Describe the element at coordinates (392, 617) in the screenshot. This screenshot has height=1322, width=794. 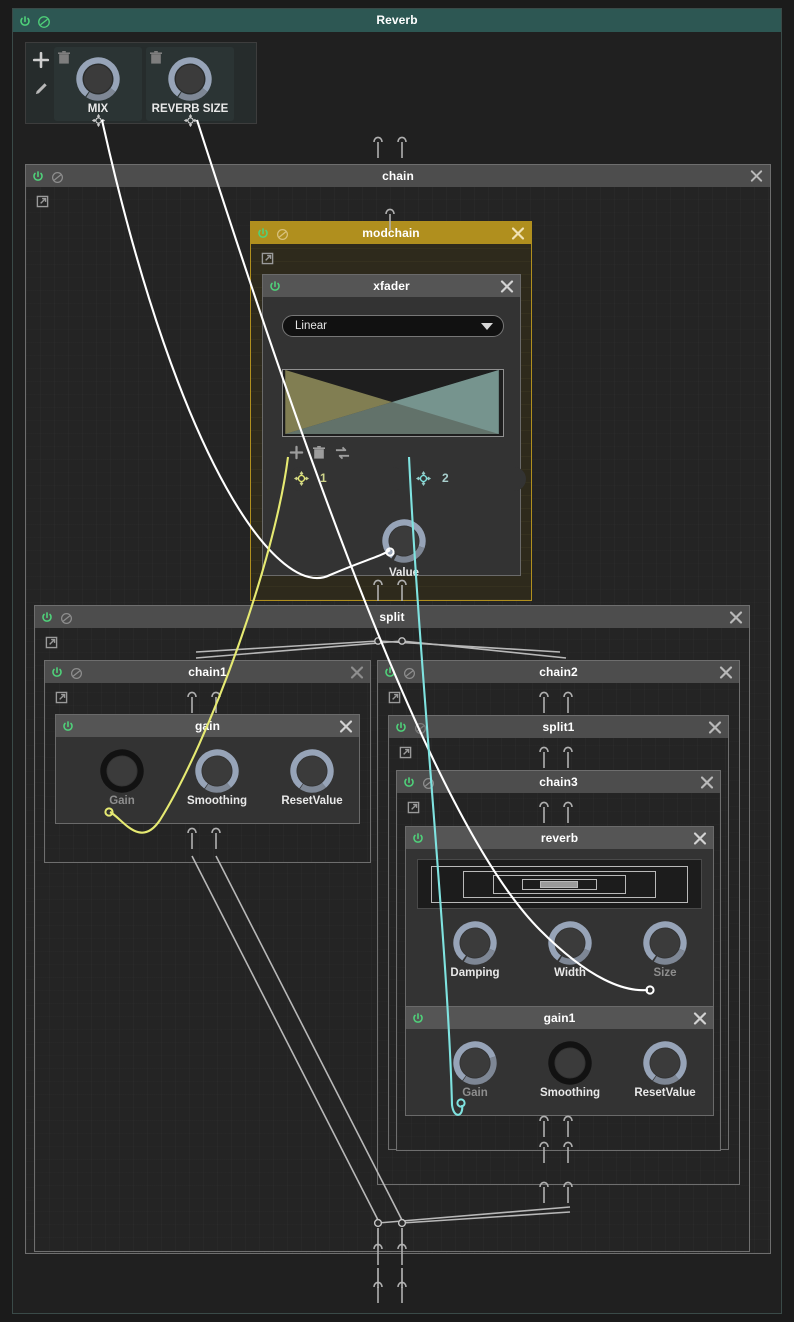
I see `node-split-header: split` at that location.